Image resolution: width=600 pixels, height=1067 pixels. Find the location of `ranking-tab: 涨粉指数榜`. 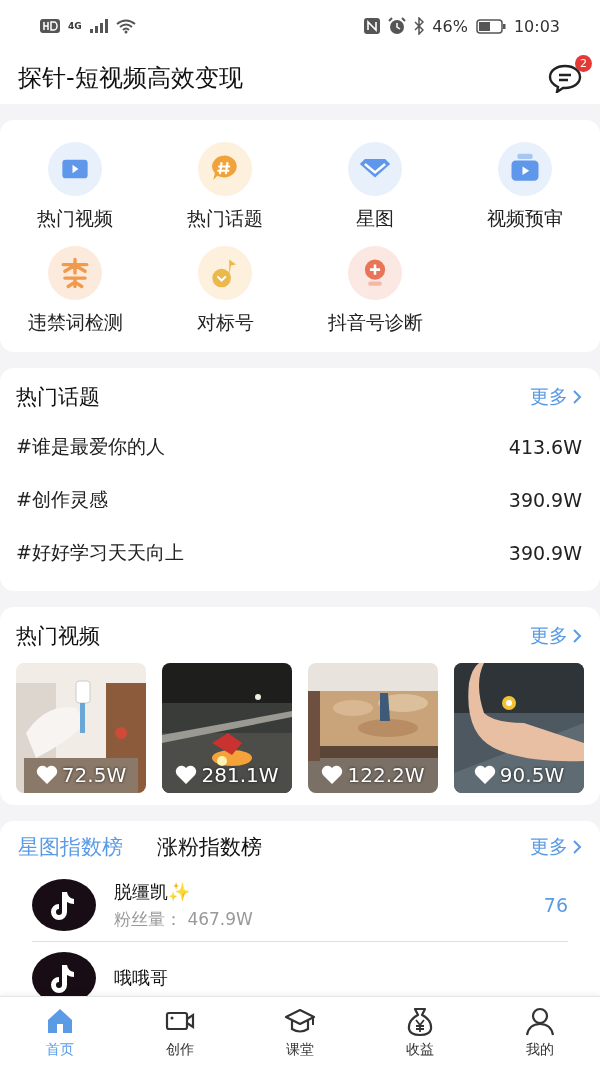

ranking-tab: 涨粉指数榜 is located at coordinates (209, 847).